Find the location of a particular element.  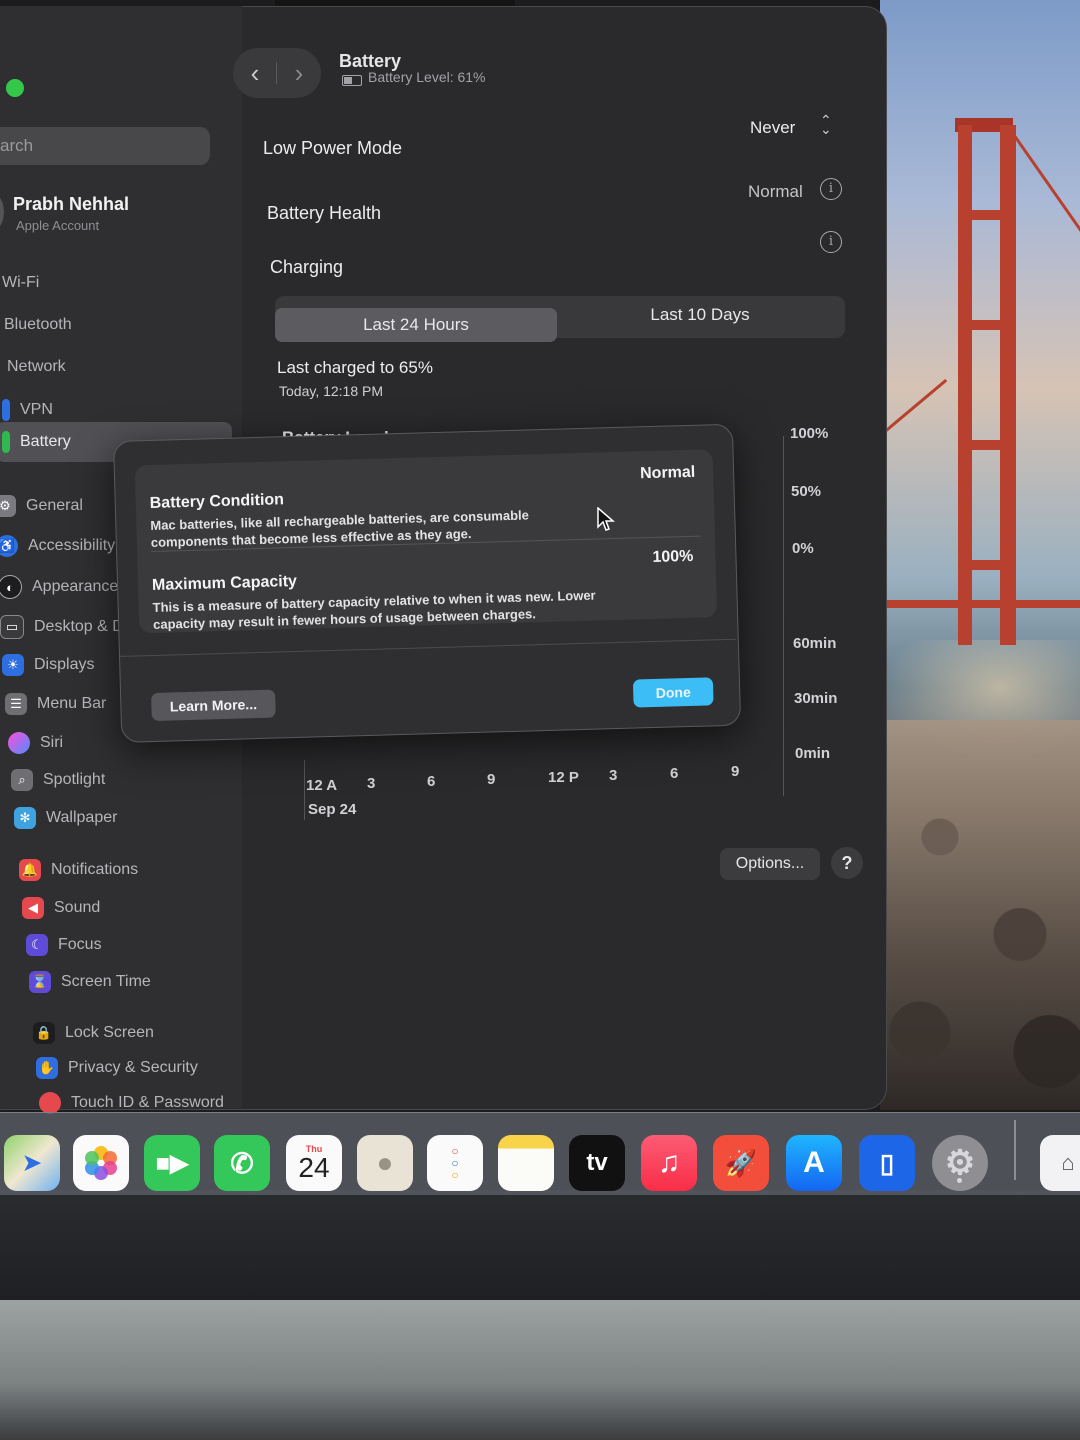

wallpaper-rocks is located at coordinates (980, 915).